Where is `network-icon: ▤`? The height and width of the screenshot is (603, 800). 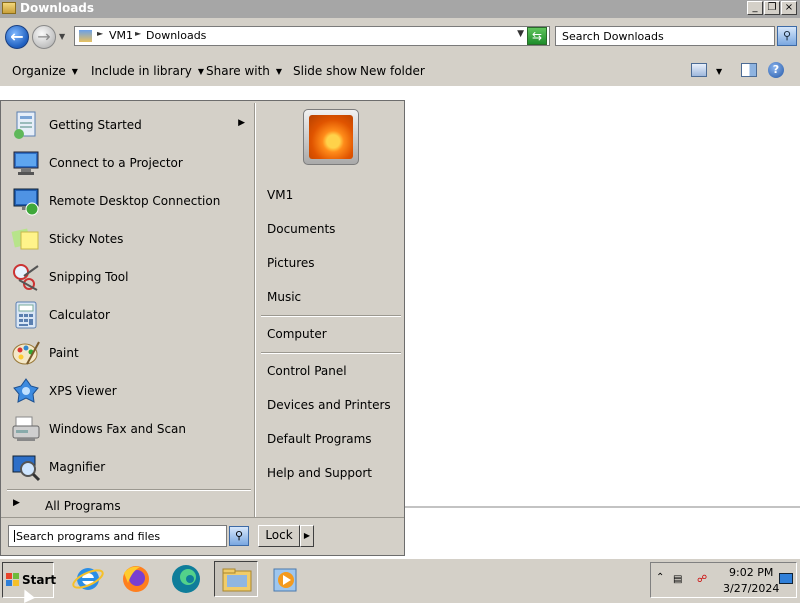 network-icon: ▤ is located at coordinates (677, 579).